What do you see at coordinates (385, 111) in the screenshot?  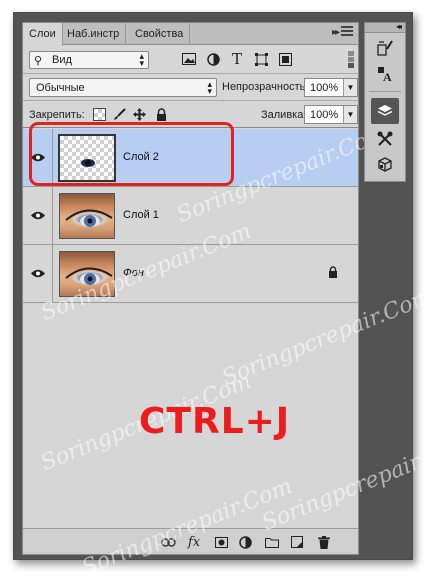 I see `layers-icon` at bounding box center [385, 111].